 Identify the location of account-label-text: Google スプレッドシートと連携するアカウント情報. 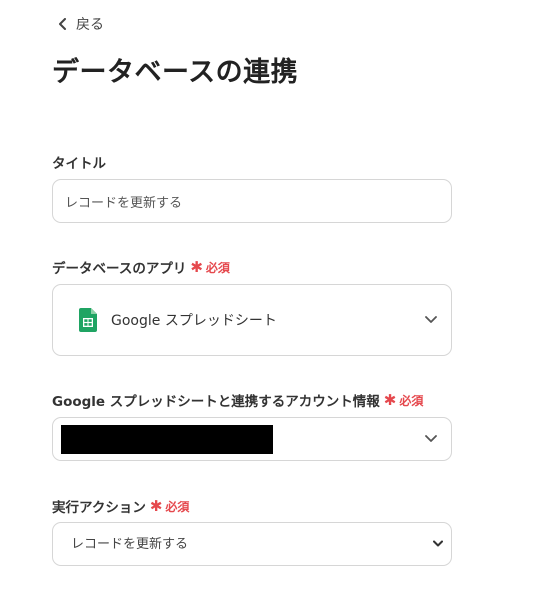
(216, 402).